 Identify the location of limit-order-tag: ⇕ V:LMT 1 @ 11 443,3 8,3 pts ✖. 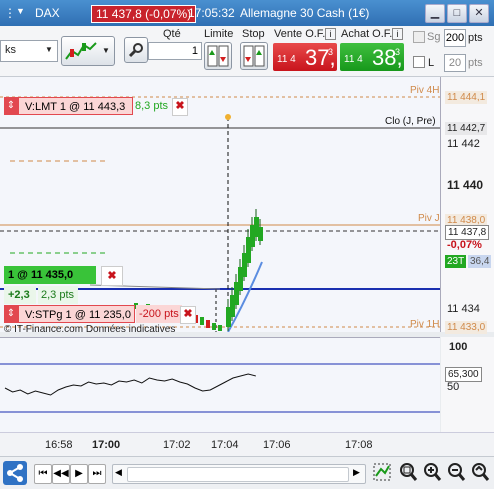
(96, 106).